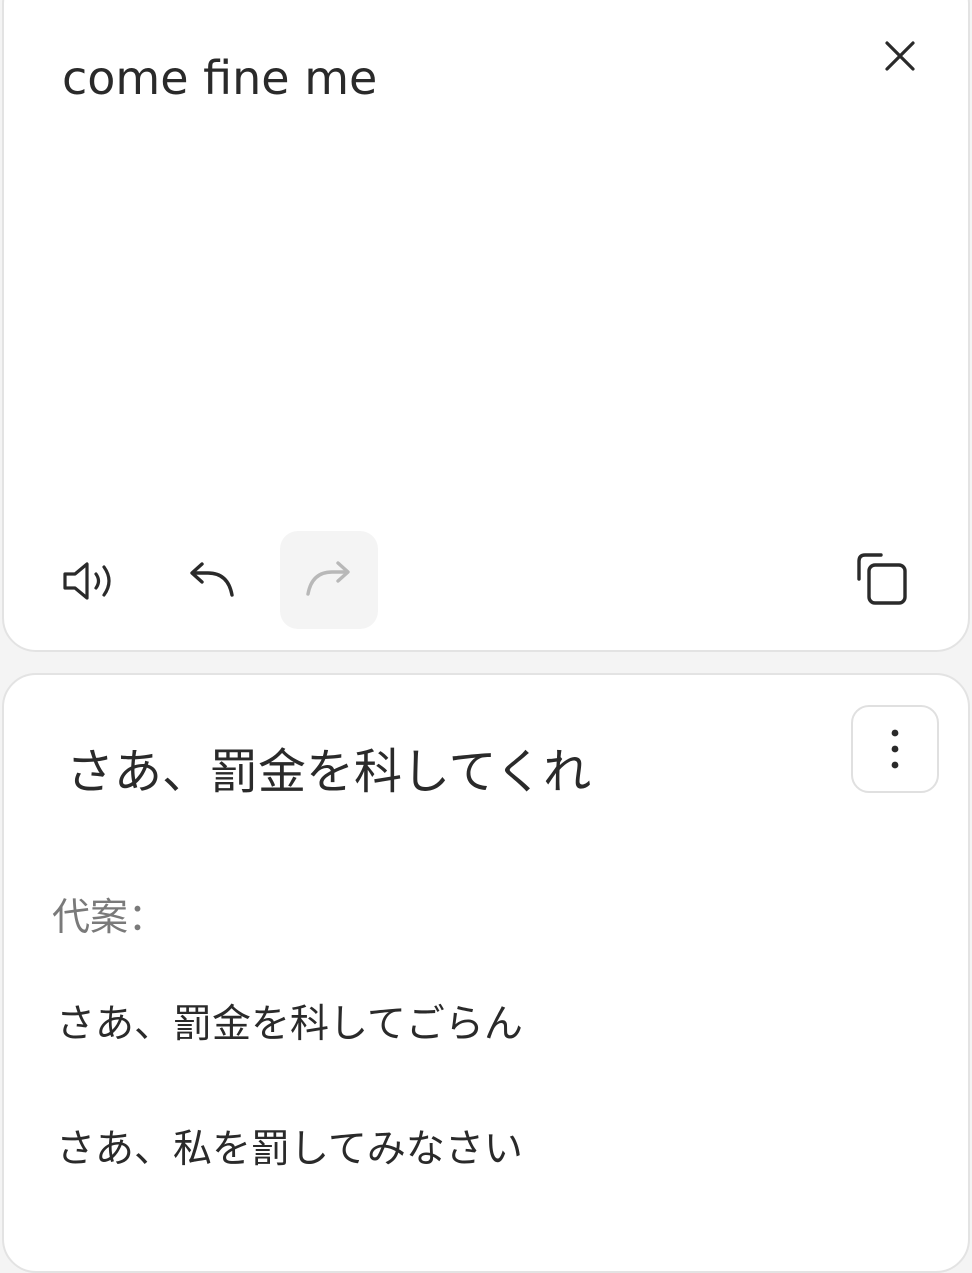  Describe the element at coordinates (87, 581) in the screenshot. I see `speaker-icon` at that location.